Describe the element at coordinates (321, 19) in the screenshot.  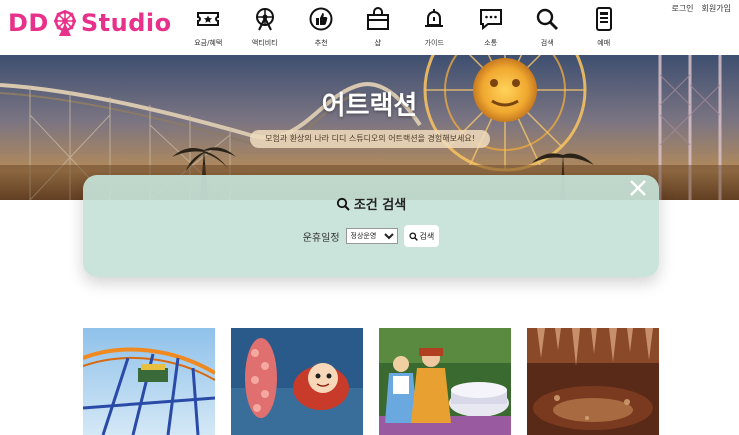
I see `thumbs-up-icon` at that location.